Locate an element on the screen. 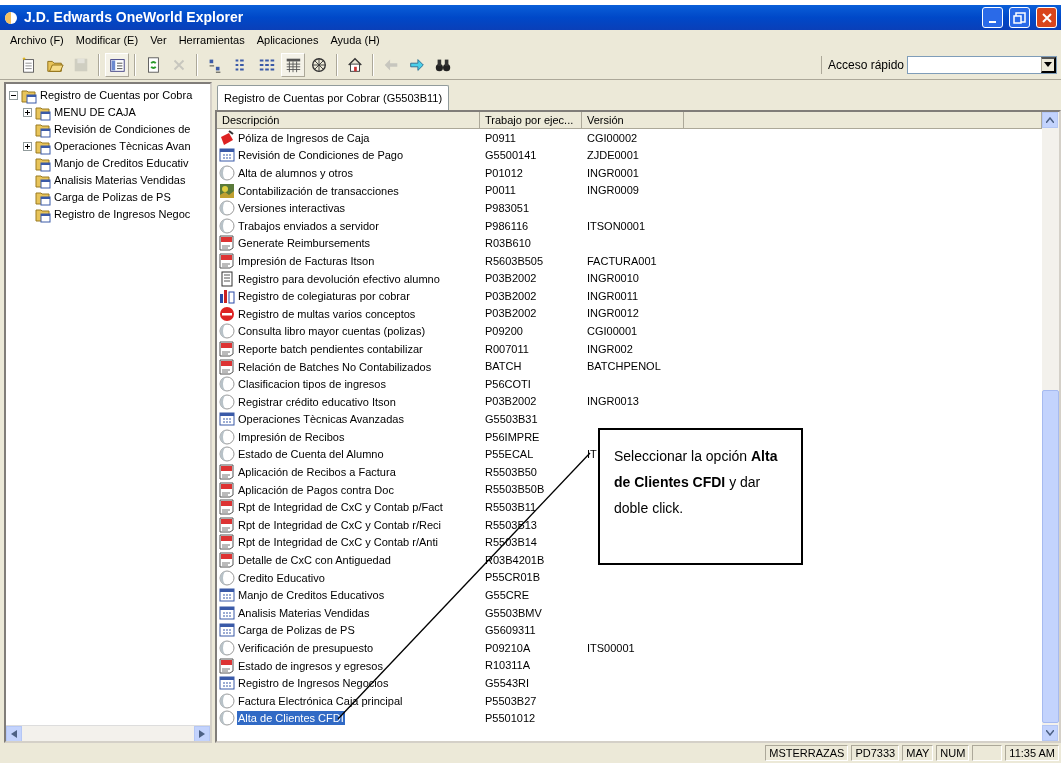 The height and width of the screenshot is (766, 1061). list-item: Estado de ingresos y egresos is located at coordinates (310, 665).